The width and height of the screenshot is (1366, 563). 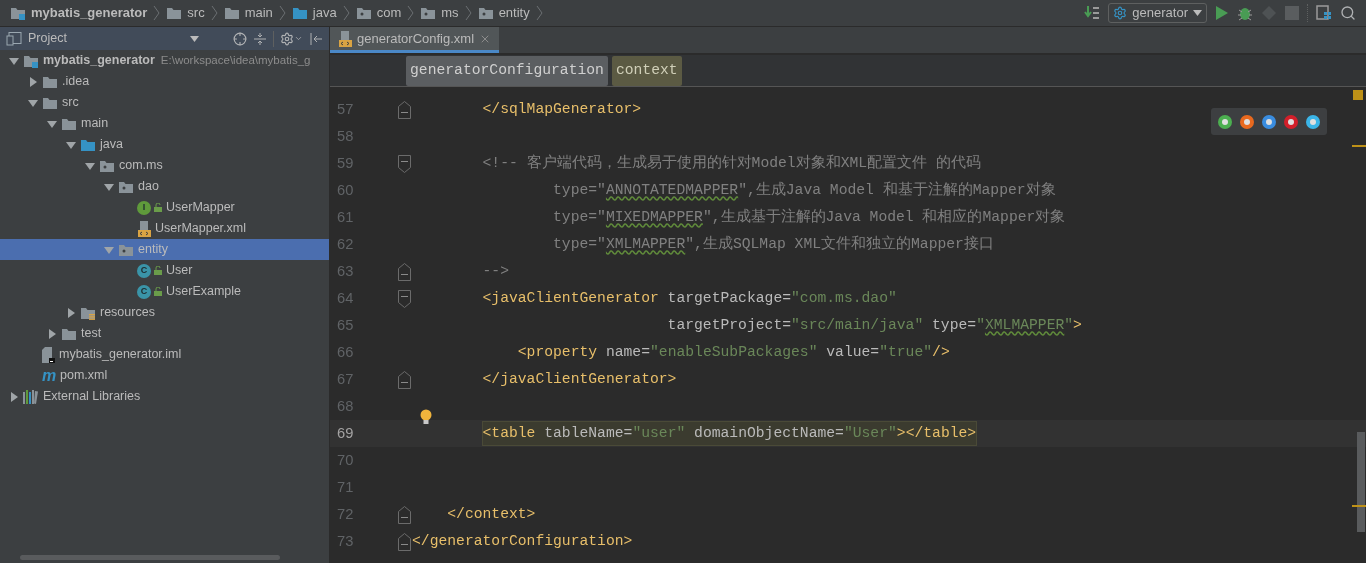 What do you see at coordinates (439, 13) in the screenshot?
I see `breadcrumb-item: ms` at bounding box center [439, 13].